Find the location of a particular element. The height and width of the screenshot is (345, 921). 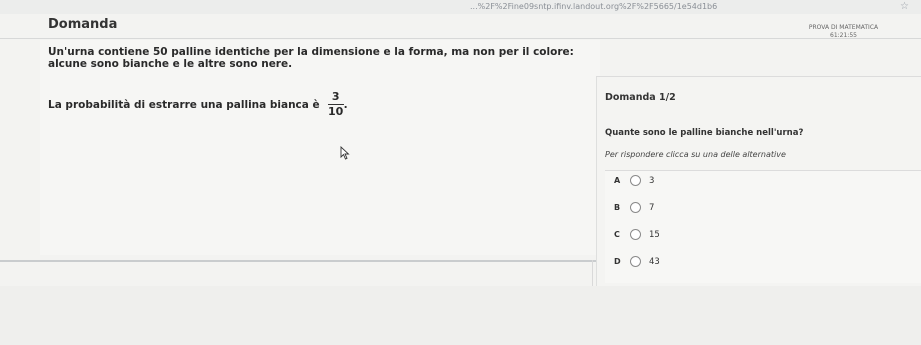

exam-info: PROVA DI MATEMATICA 61:21:55 is located at coordinates (843, 32).